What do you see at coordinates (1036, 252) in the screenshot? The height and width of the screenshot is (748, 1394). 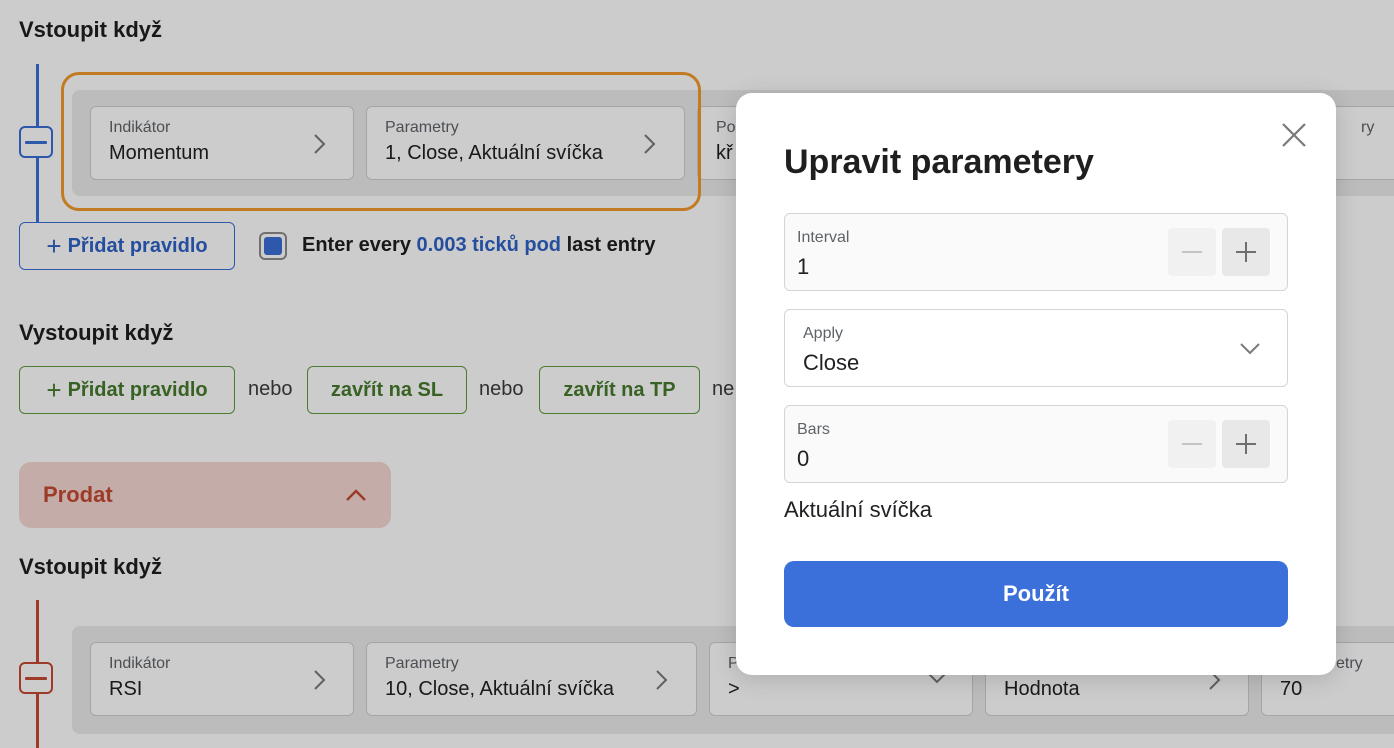 I see `interval-field: Interval 1` at bounding box center [1036, 252].